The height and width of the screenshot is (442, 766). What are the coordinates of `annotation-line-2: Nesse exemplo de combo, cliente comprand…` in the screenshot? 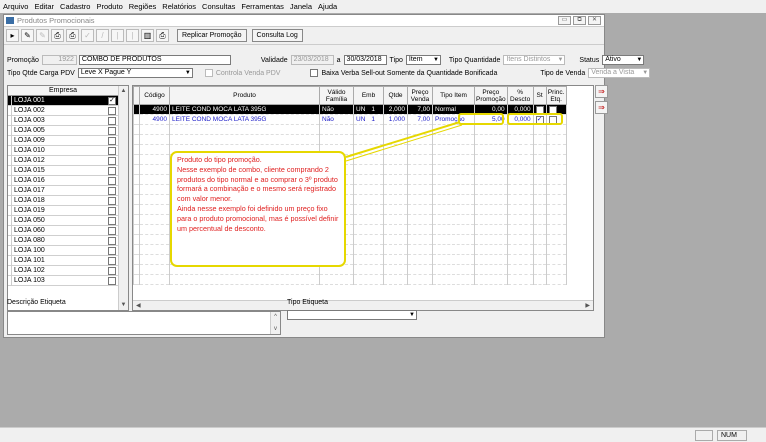 It's located at (257, 184).